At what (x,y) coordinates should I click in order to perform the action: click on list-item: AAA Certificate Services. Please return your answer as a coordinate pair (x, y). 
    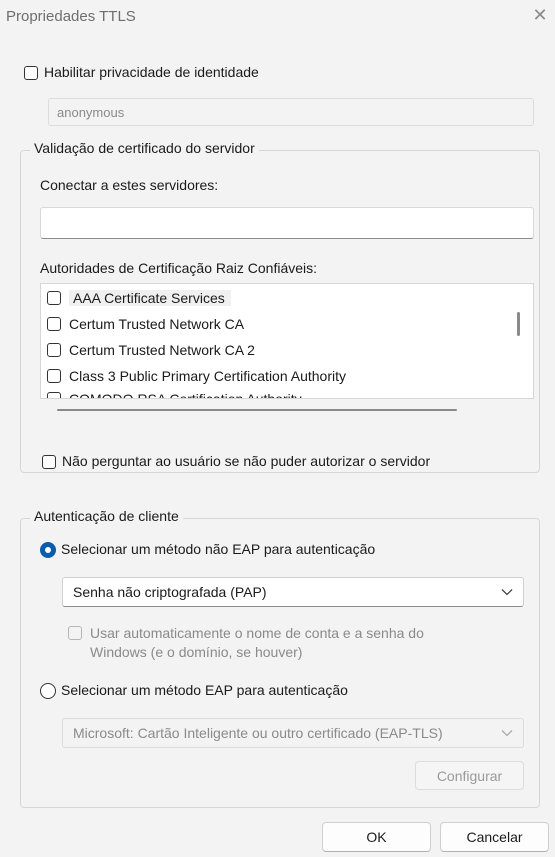
    Looking at the image, I should click on (139, 298).